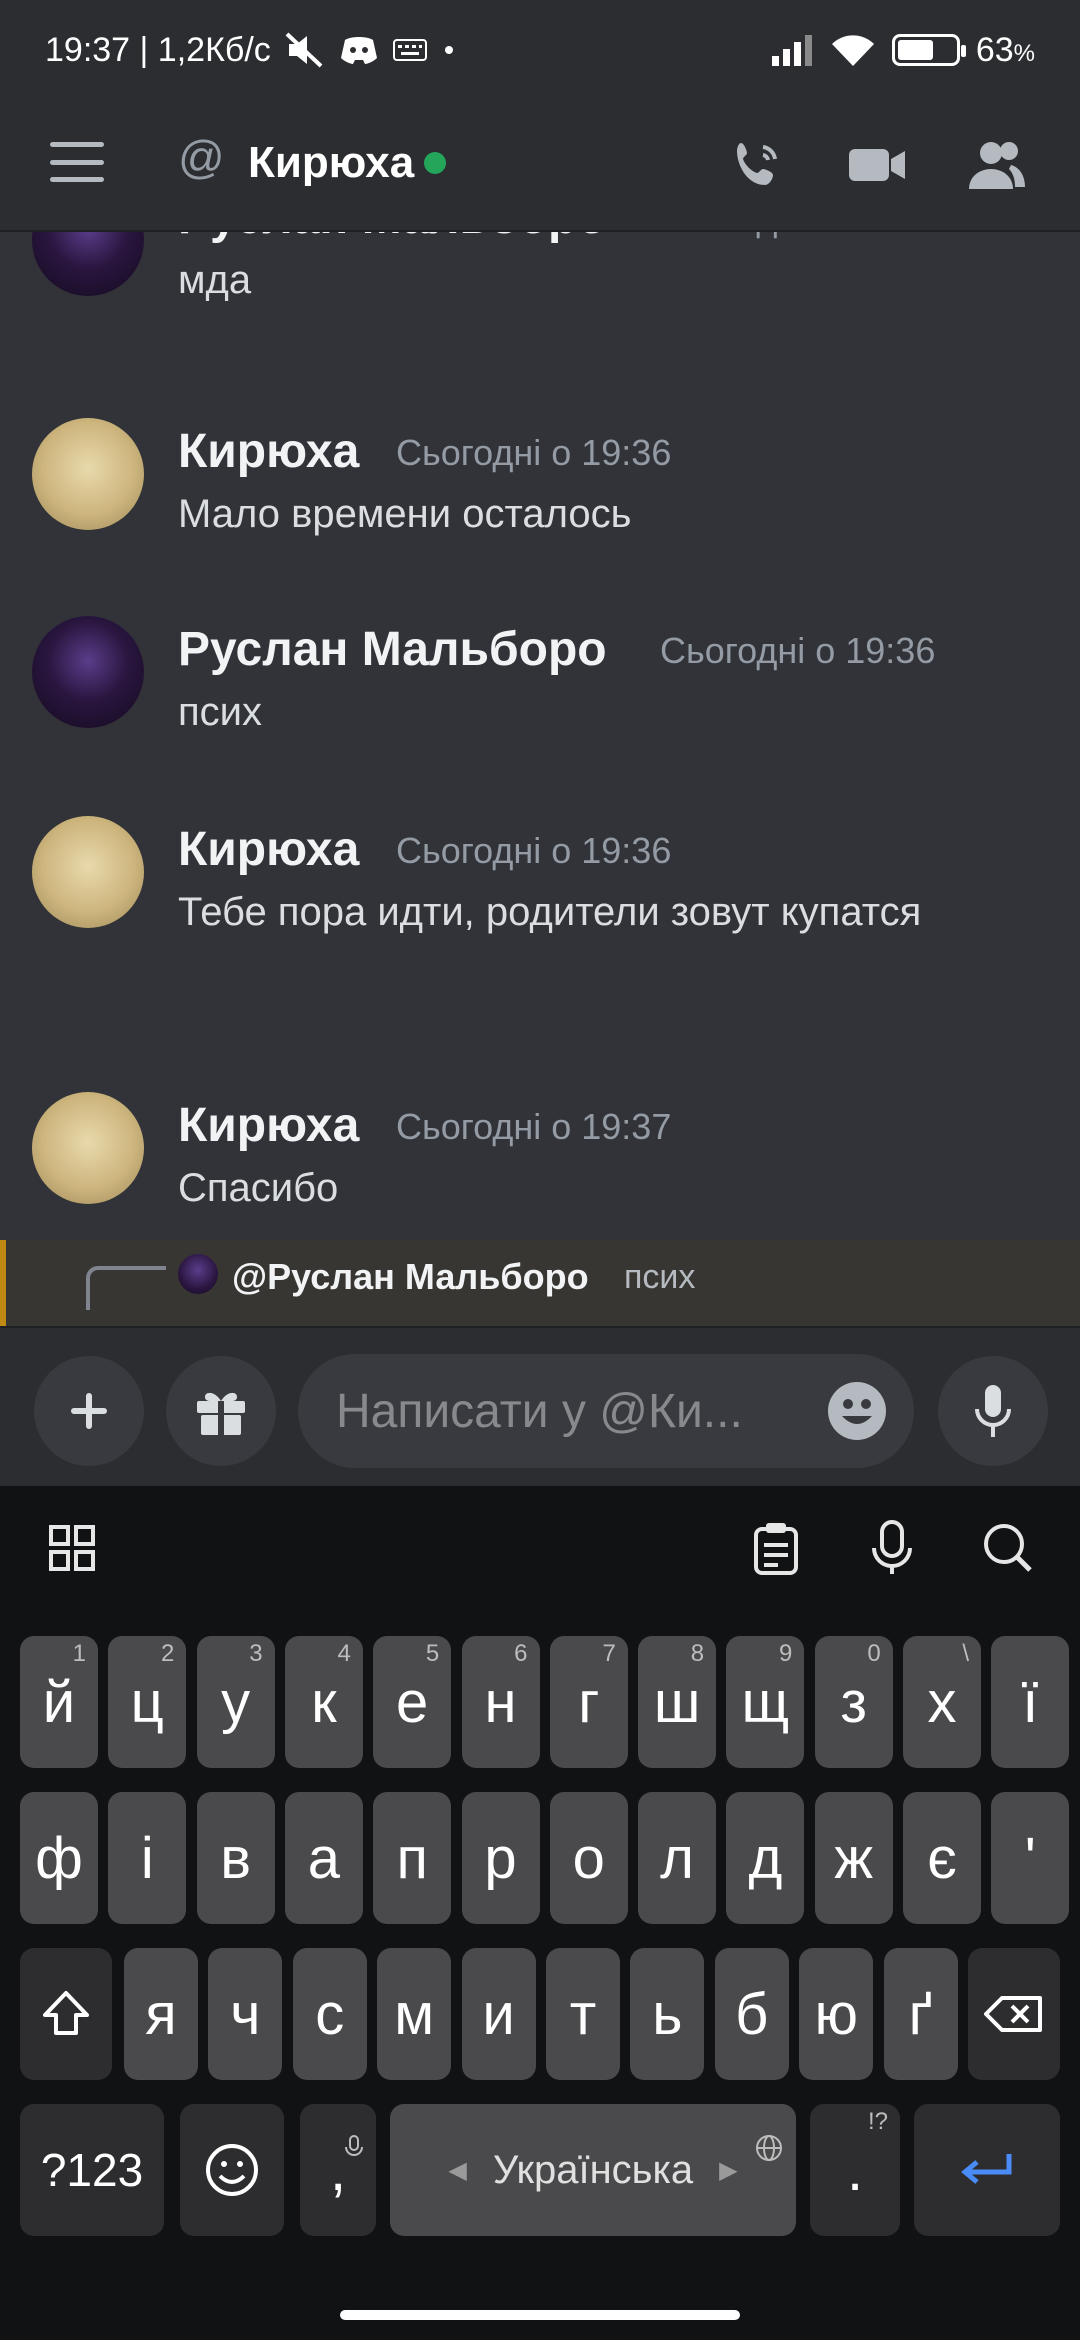  I want to click on key-label: і, so click(147, 1858).